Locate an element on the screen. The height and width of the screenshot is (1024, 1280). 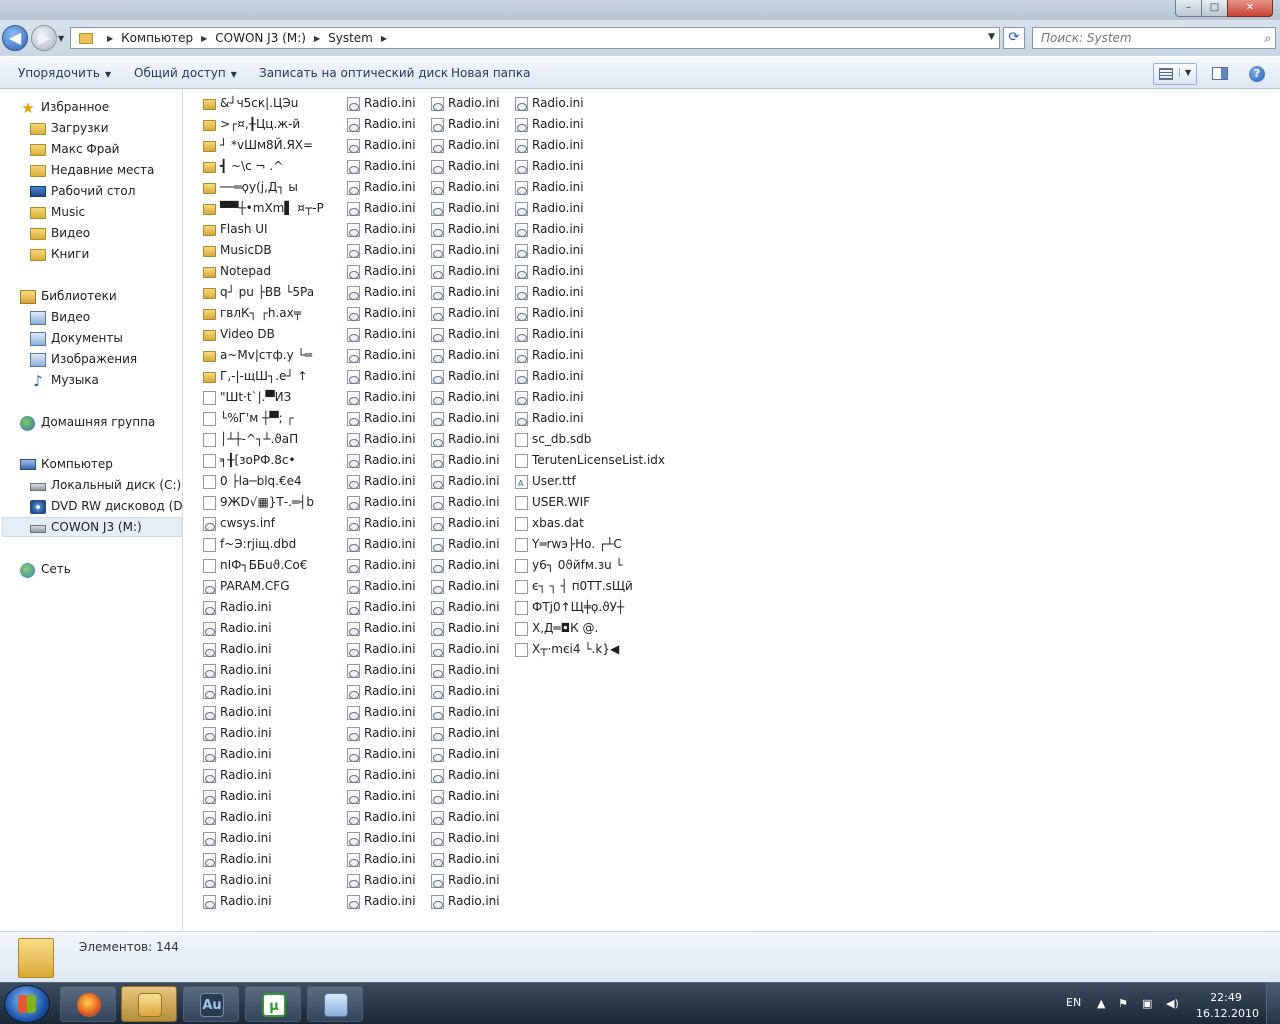
show-desktop-button is located at coordinates (1273, 1003).